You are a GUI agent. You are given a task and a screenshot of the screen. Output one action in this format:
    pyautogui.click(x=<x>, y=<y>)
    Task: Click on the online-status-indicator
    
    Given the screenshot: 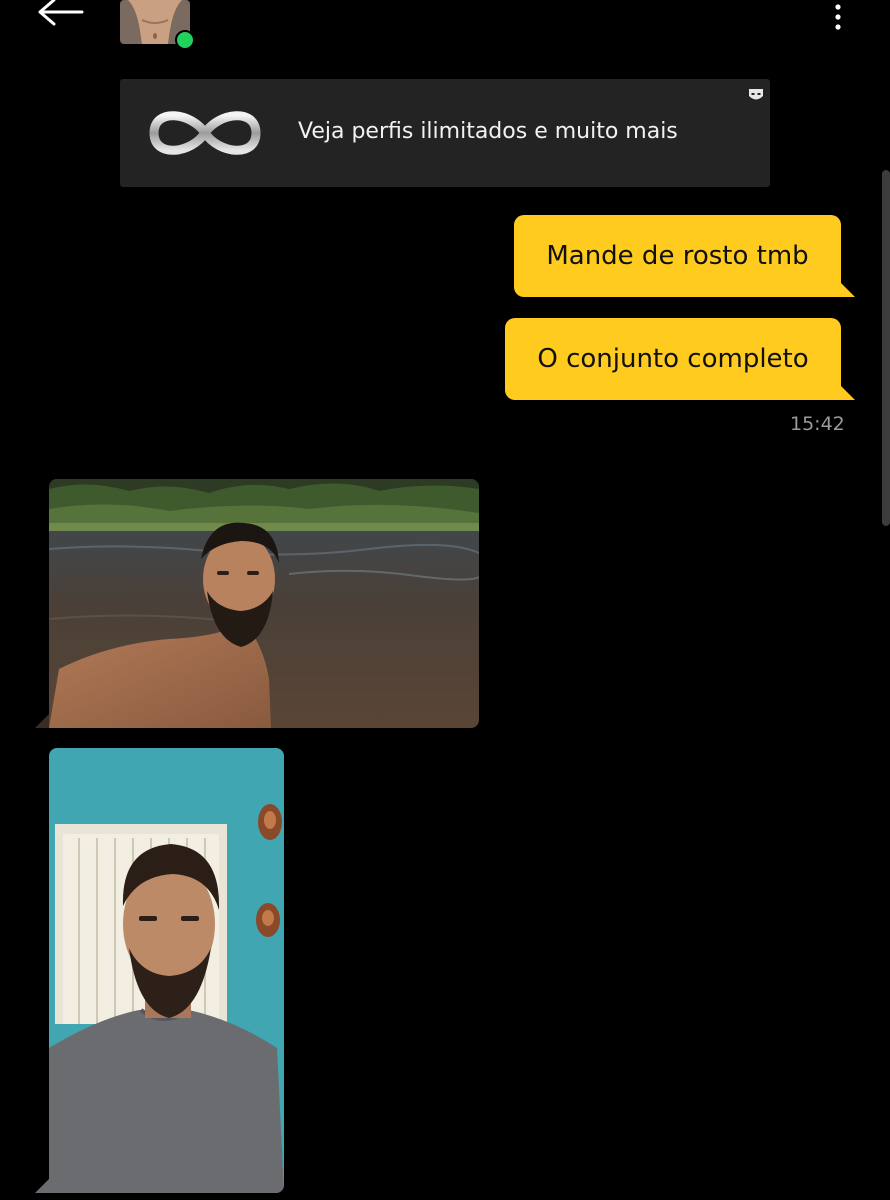 What is the action you would take?
    pyautogui.click(x=185, y=40)
    